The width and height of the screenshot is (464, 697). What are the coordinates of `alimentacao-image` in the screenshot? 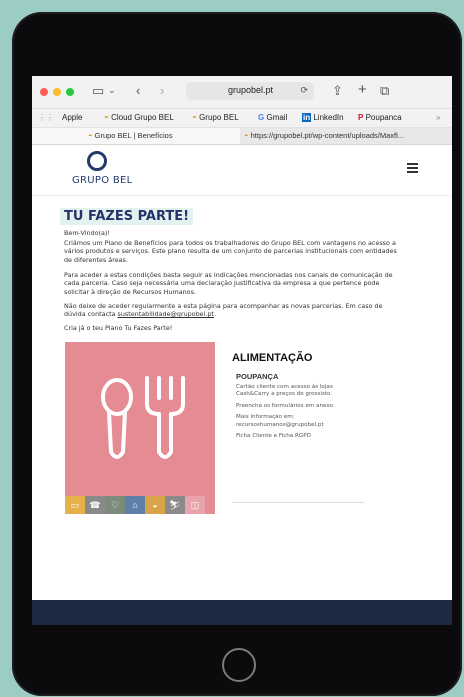 It's located at (140, 428).